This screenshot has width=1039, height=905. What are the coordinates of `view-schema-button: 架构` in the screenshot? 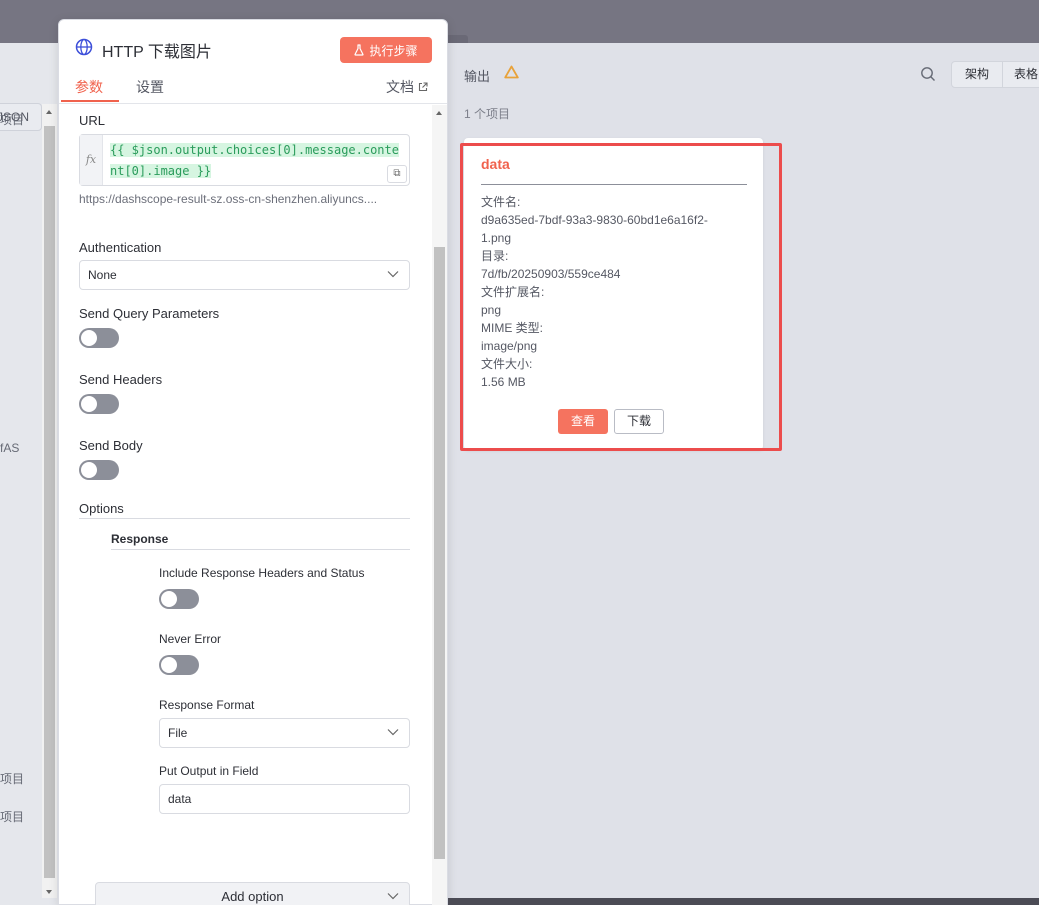 It's located at (977, 74).